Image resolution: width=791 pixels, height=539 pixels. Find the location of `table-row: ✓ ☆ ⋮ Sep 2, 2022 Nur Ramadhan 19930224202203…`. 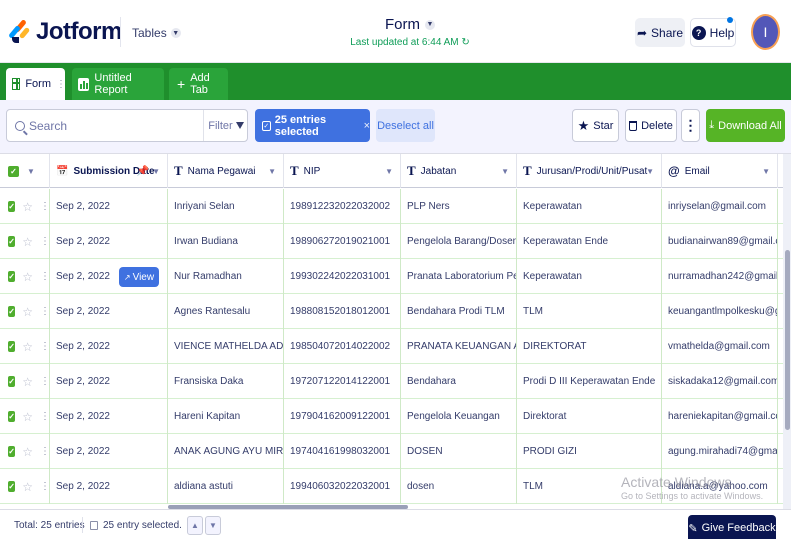

table-row: ✓ ☆ ⋮ Sep 2, 2022 Nur Ramadhan 19930224202203… is located at coordinates (395, 276).